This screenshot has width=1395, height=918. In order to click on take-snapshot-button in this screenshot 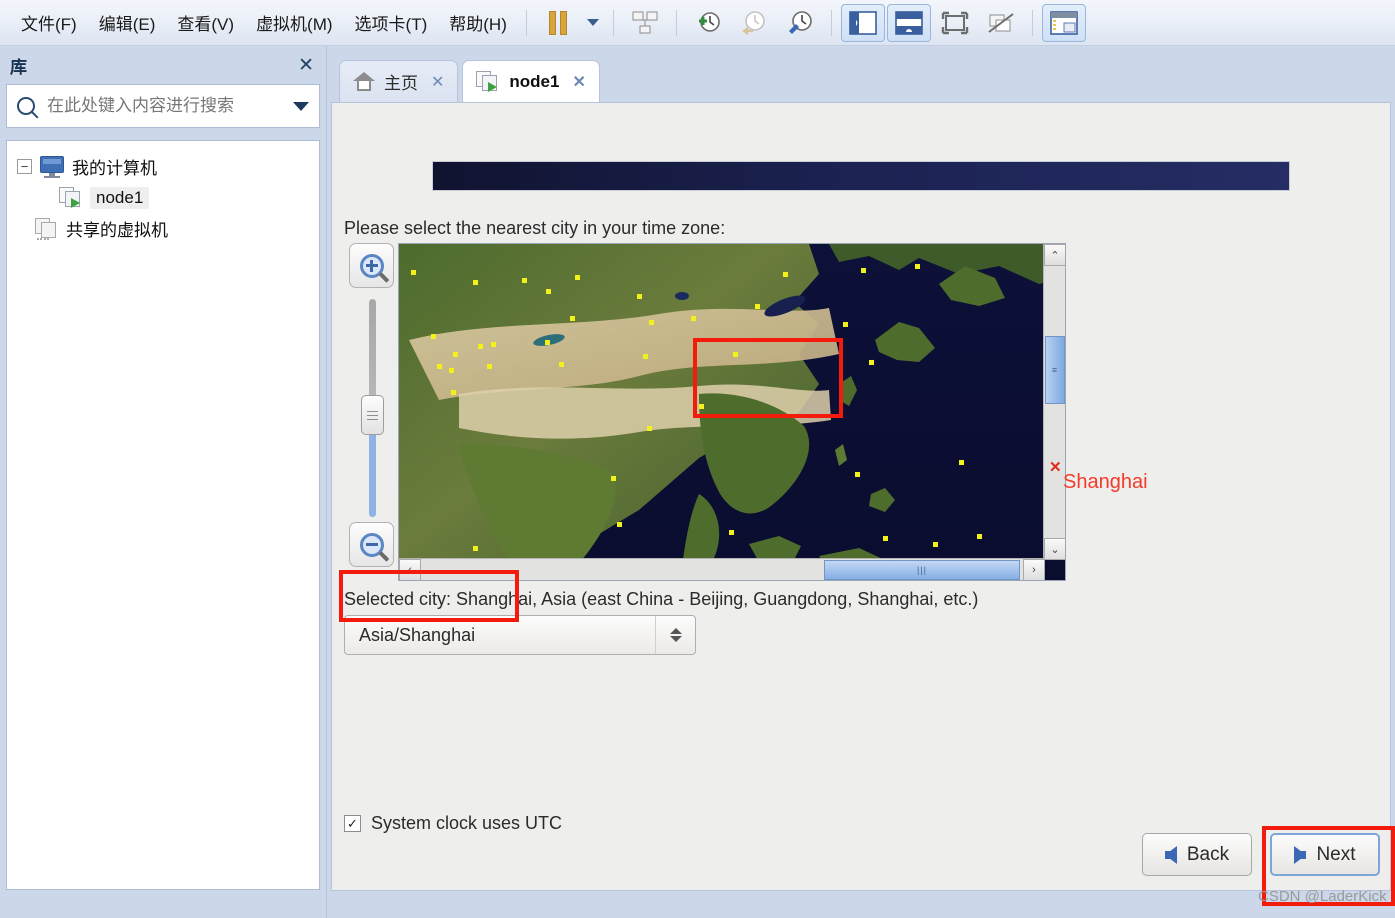, I will do `click(708, 23)`.